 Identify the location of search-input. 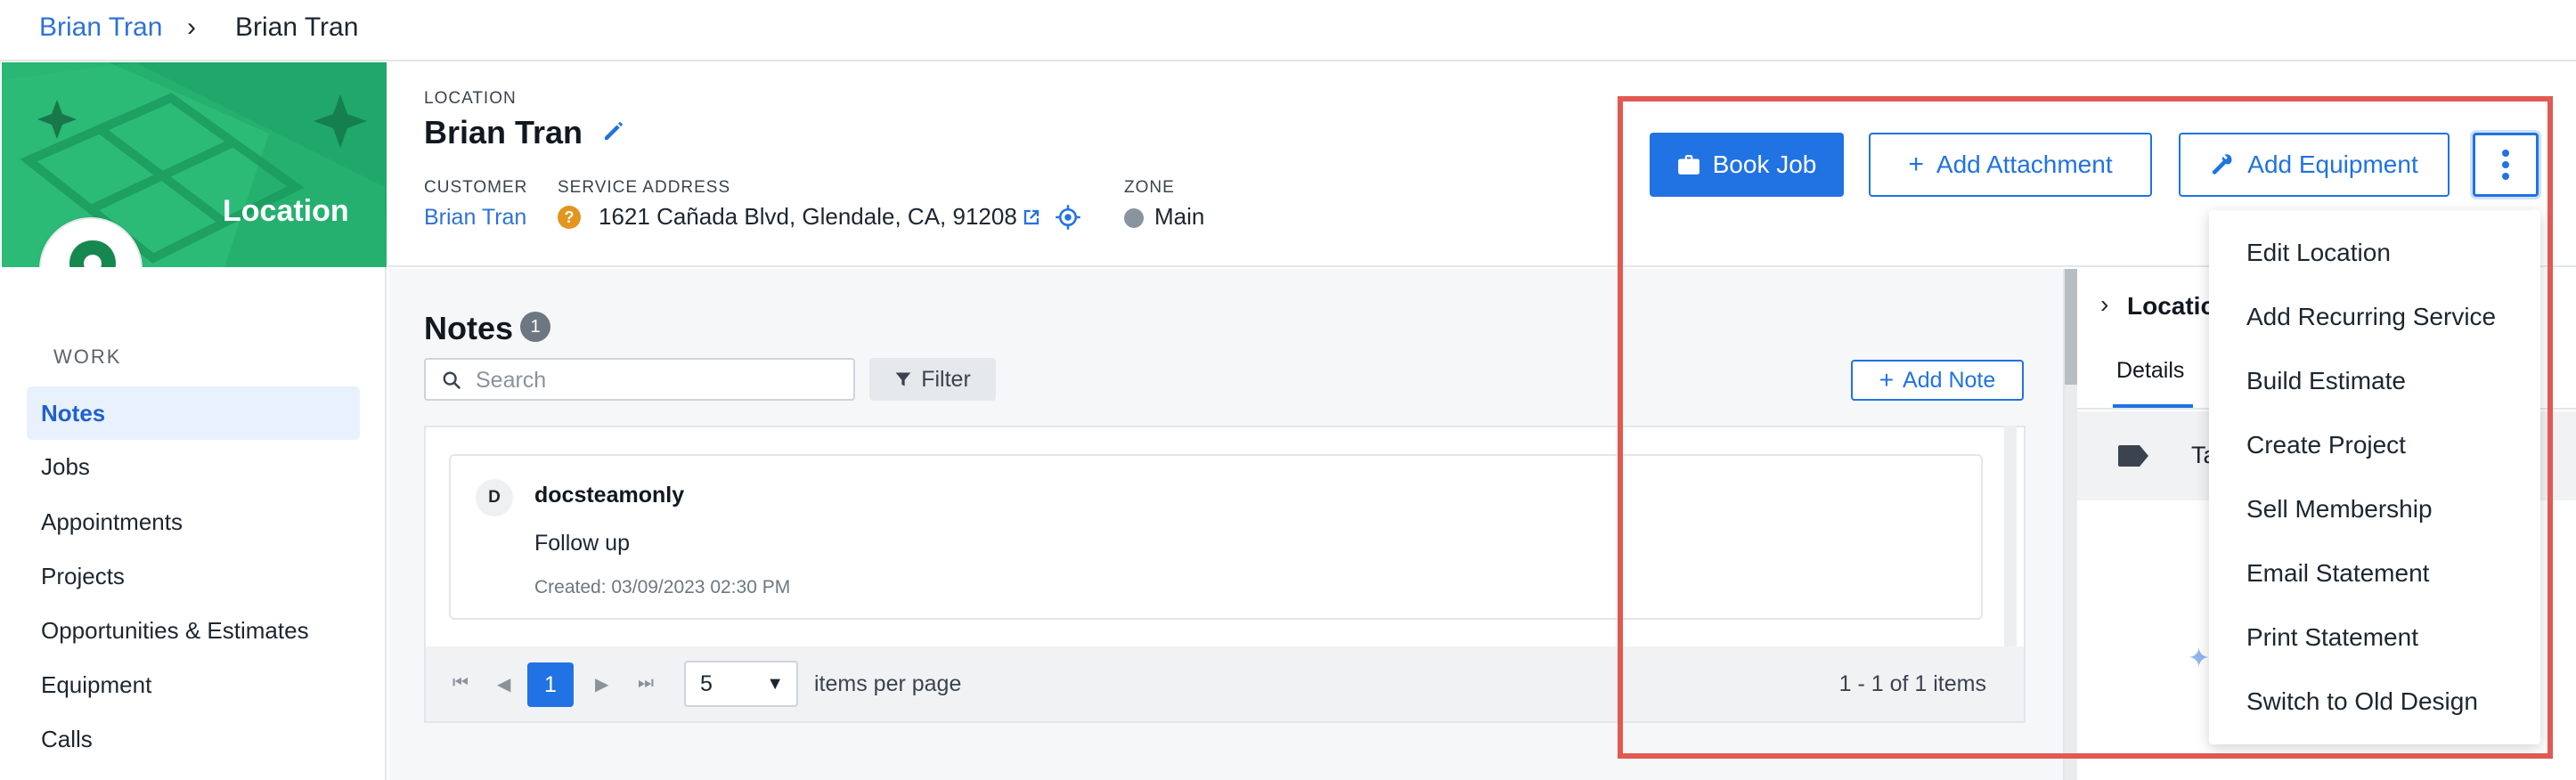
(659, 380).